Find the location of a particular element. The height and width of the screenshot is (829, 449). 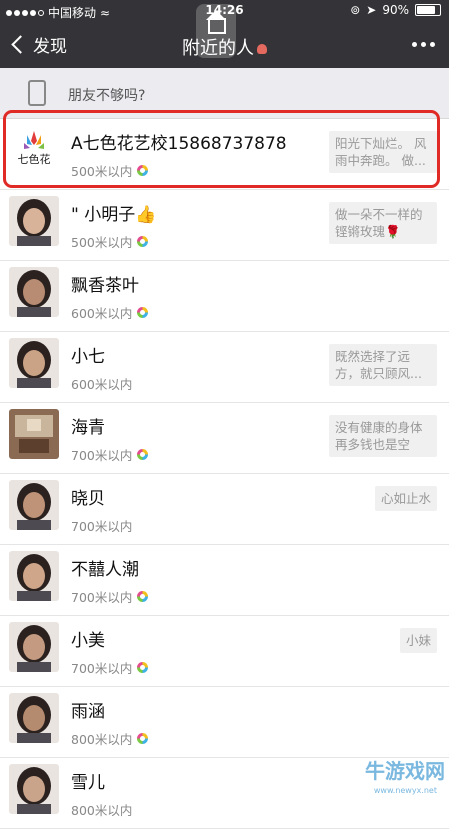

person-name: 小七 is located at coordinates (88, 357).